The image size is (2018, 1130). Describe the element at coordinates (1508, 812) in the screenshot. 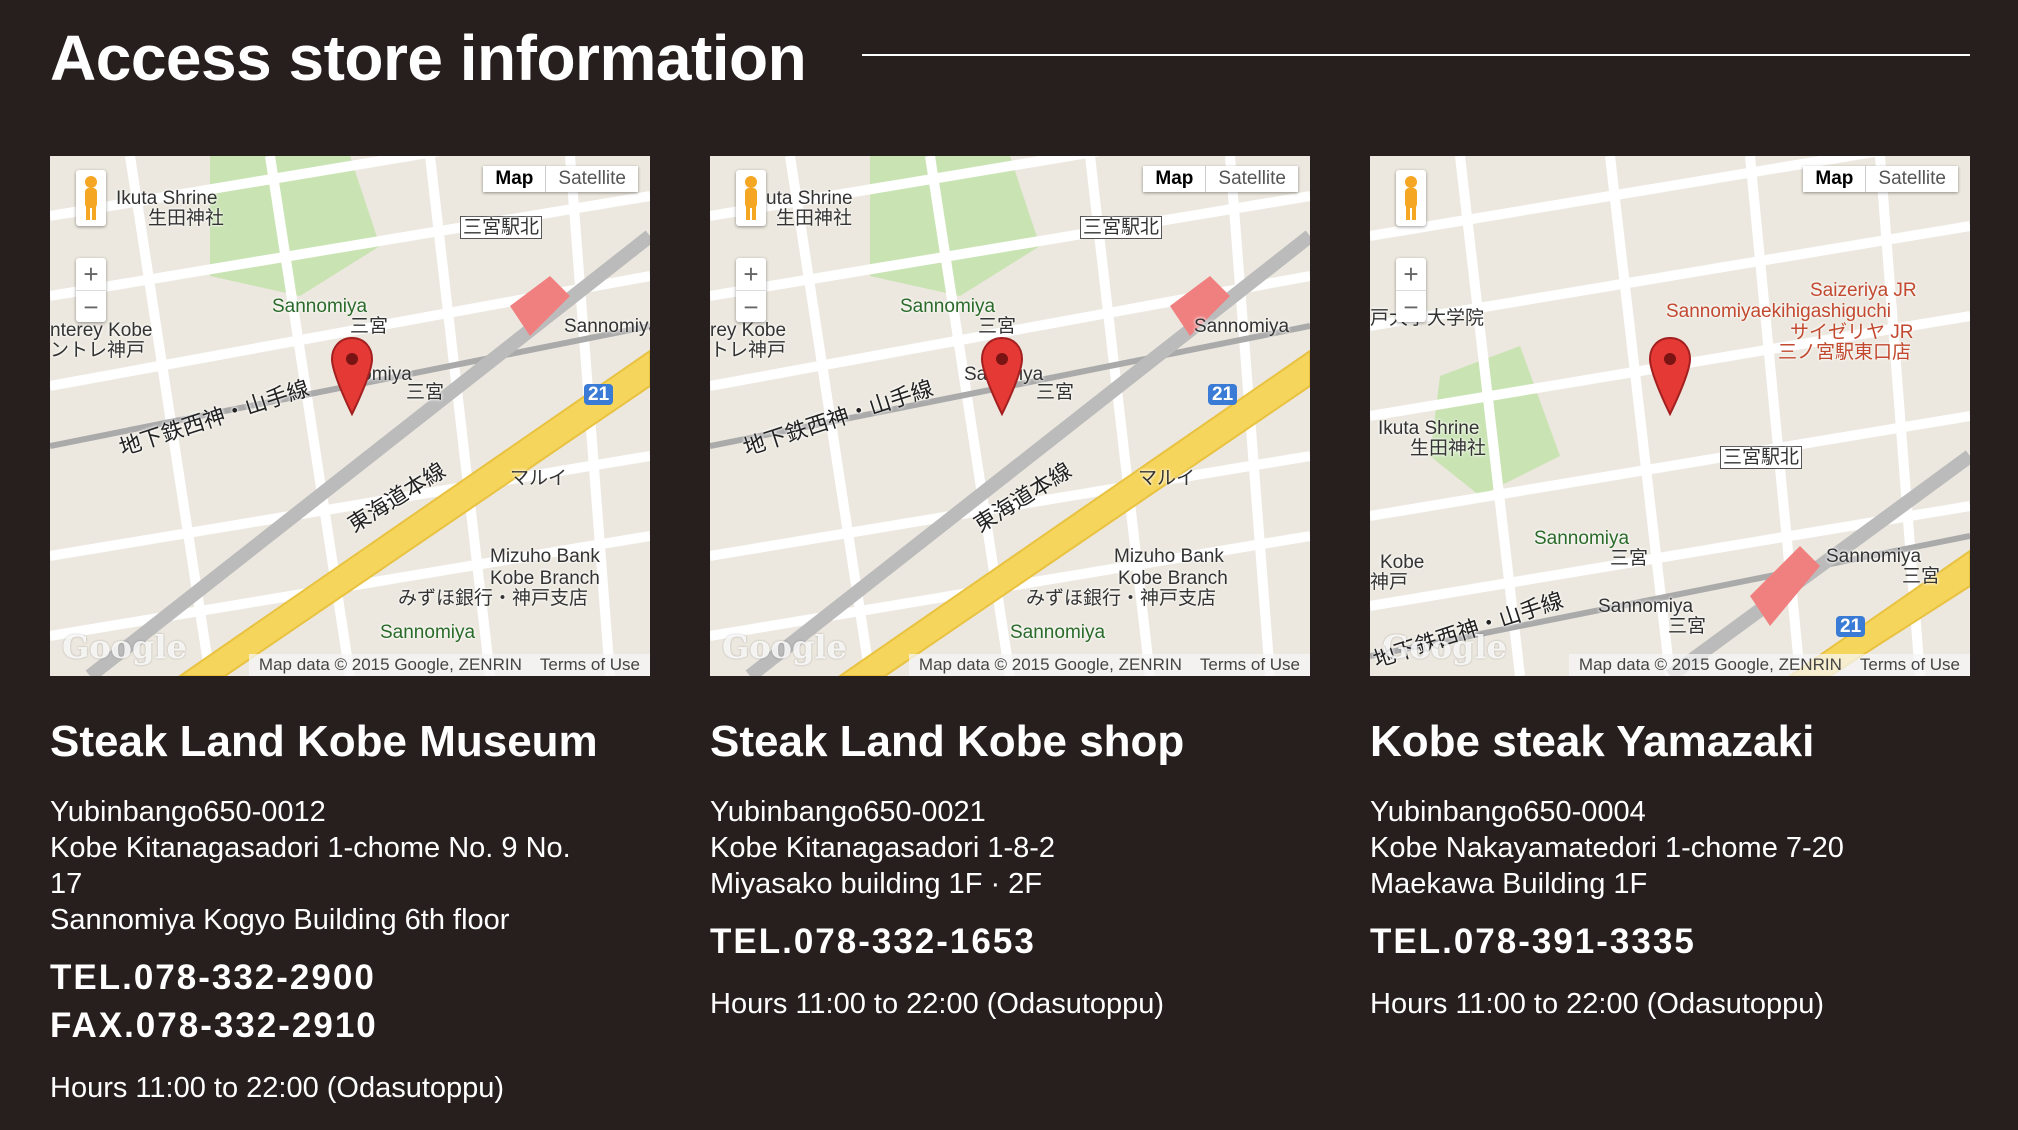

I see `postal-code: Yubinbango650-0004` at that location.